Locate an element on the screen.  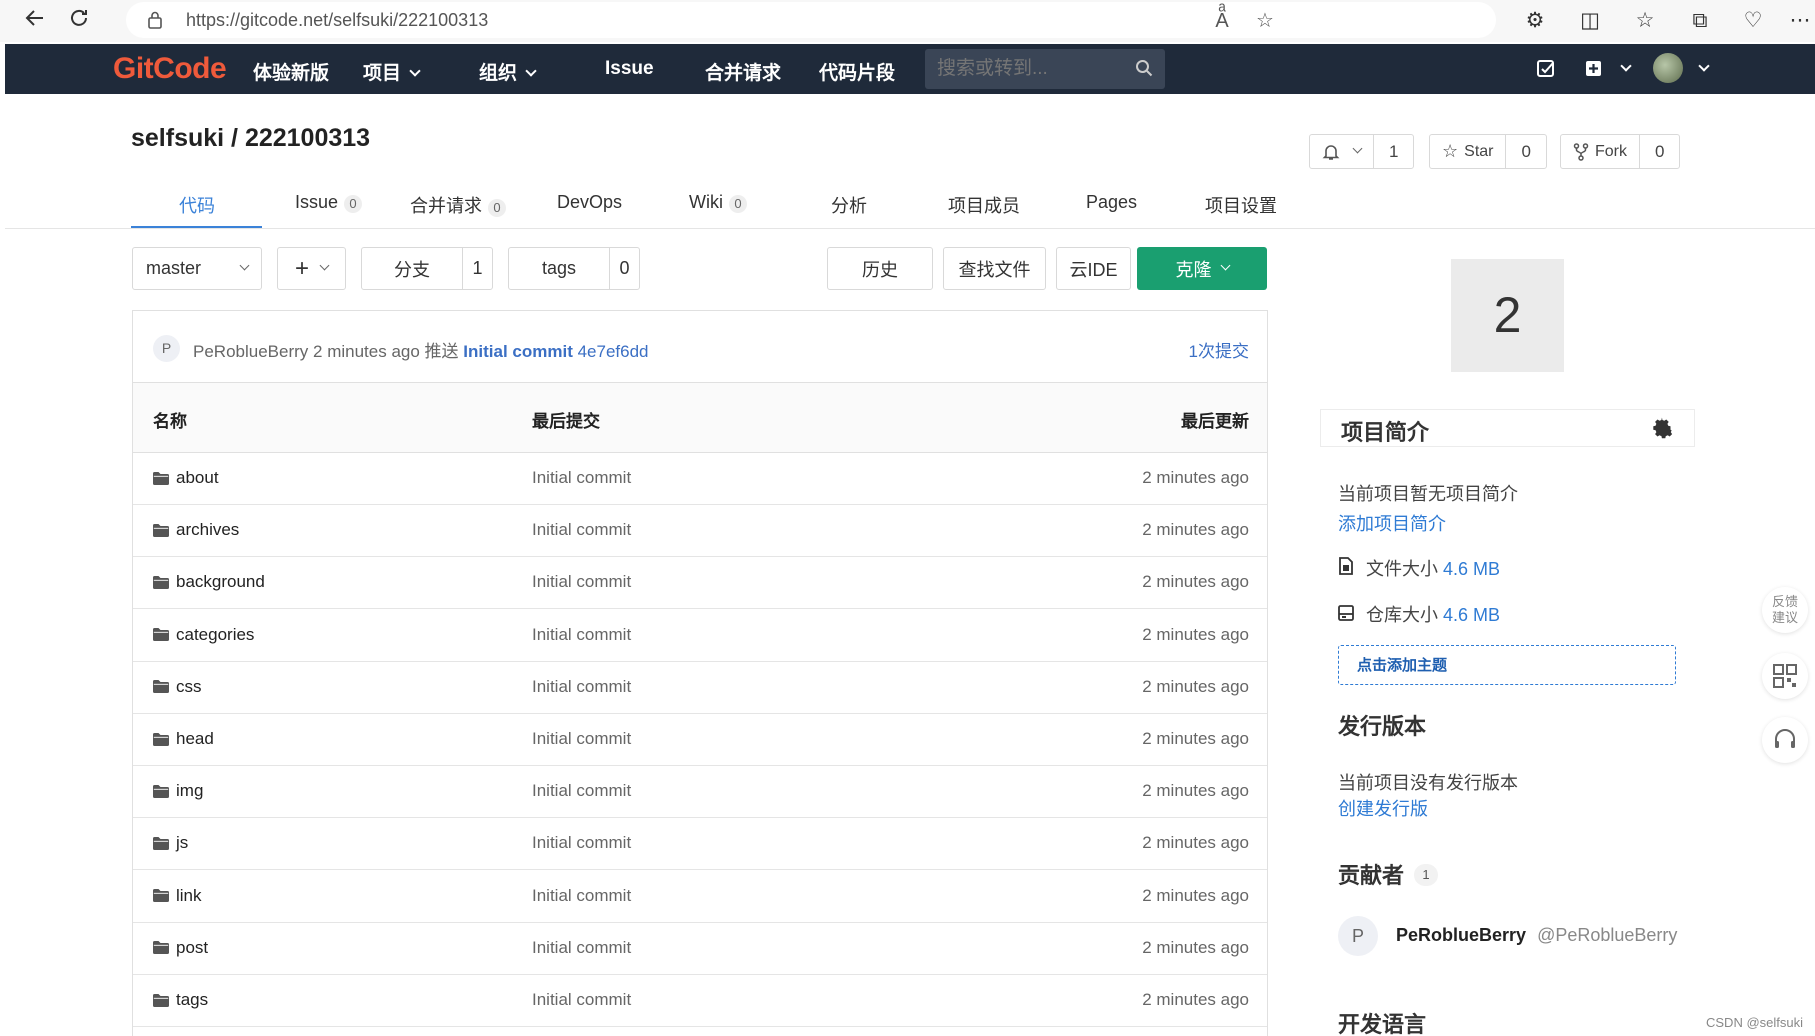
tab-merge-requests: 合并请求 0 is located at coordinates (458, 205).